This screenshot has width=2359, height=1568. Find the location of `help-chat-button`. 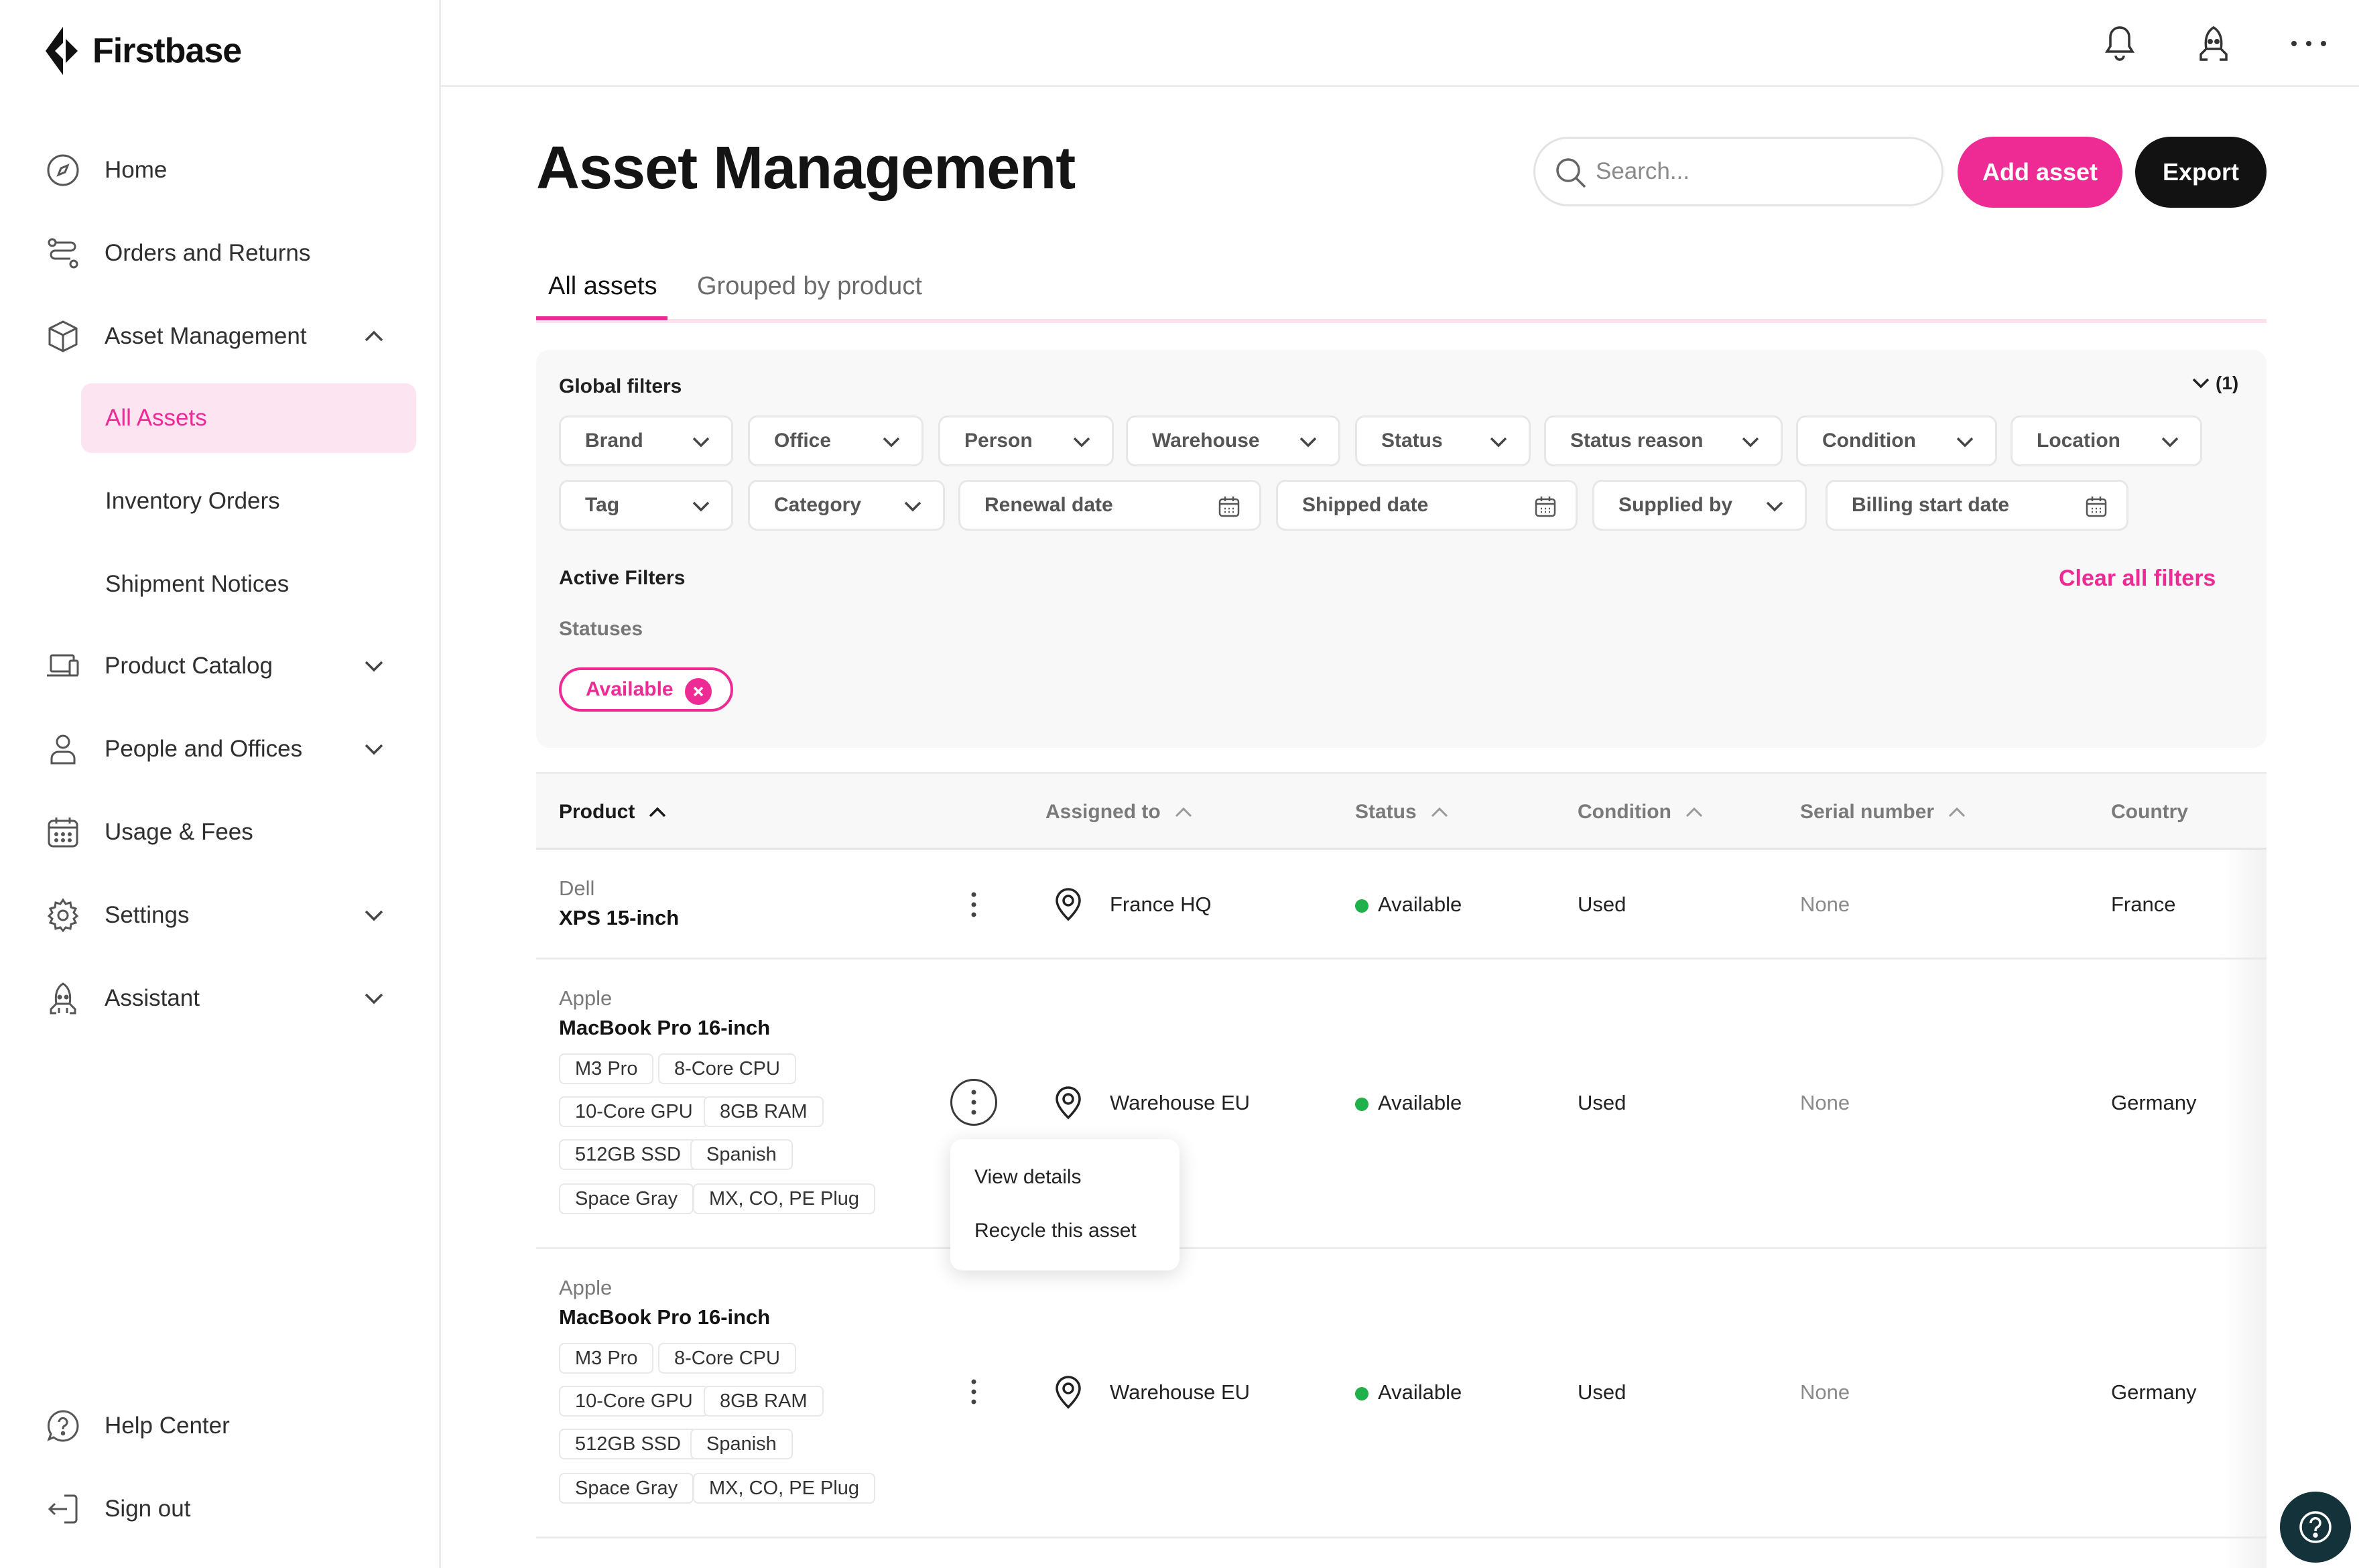

help-chat-button is located at coordinates (2315, 1527).